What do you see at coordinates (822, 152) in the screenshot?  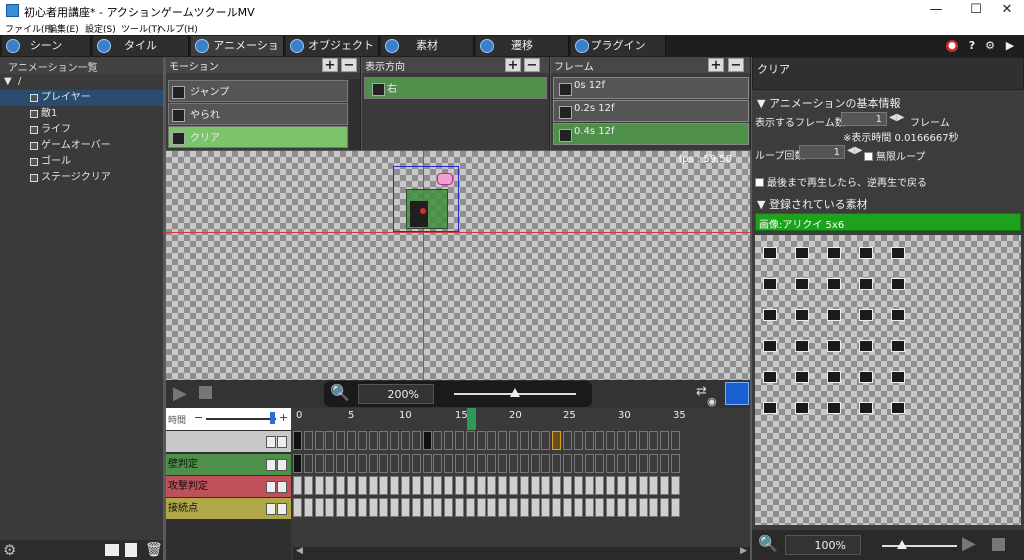 I see `loop-input: 1` at bounding box center [822, 152].